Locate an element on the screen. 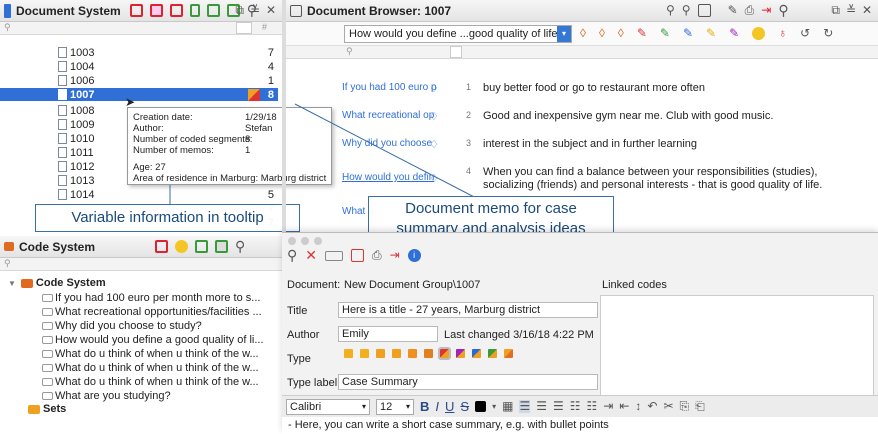  retrieve-icon is located at coordinates (194, 10).